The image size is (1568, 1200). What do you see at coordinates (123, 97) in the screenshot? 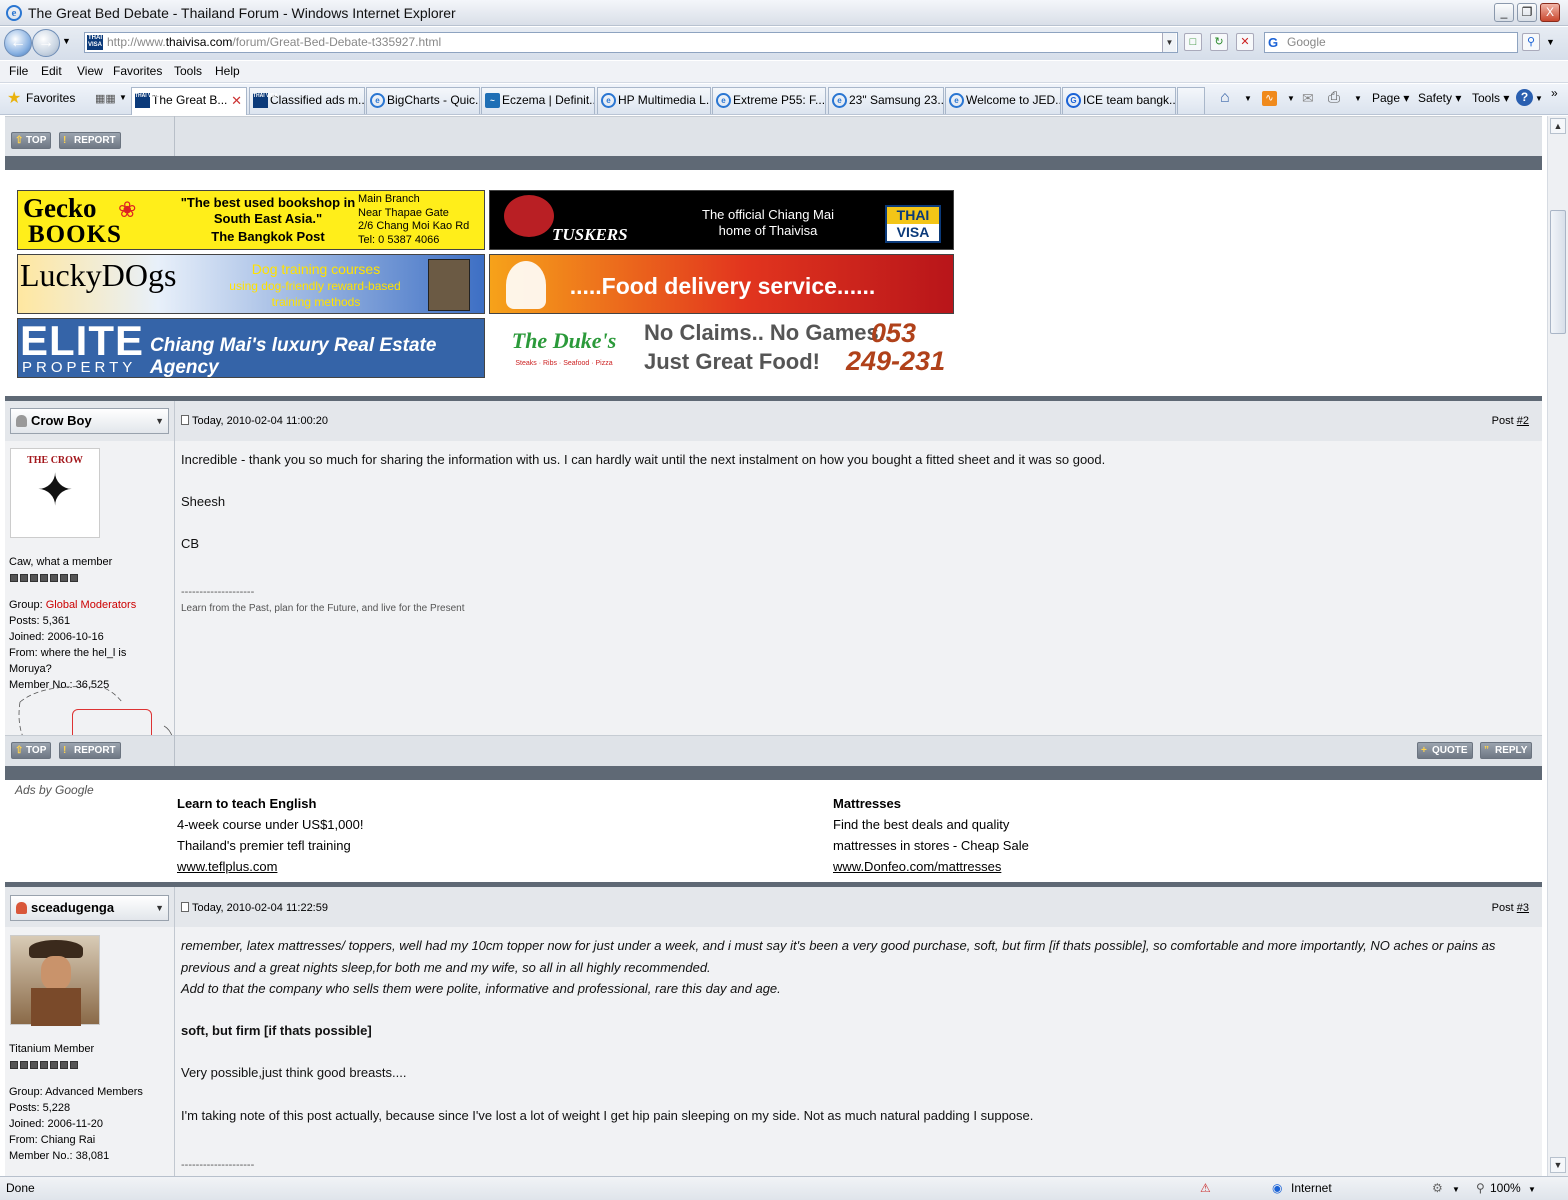
I see `tab-list-dropdown-icon: ▼` at bounding box center [123, 97].